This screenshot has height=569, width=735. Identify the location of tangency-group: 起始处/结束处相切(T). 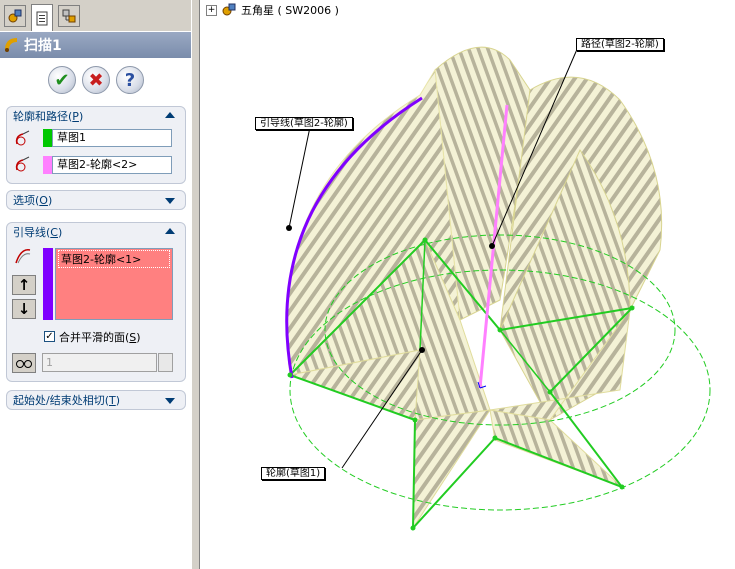
(96, 400).